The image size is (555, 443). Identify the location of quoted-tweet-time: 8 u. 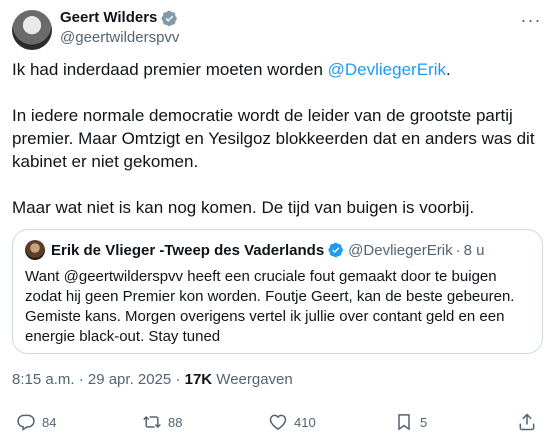
(474, 250).